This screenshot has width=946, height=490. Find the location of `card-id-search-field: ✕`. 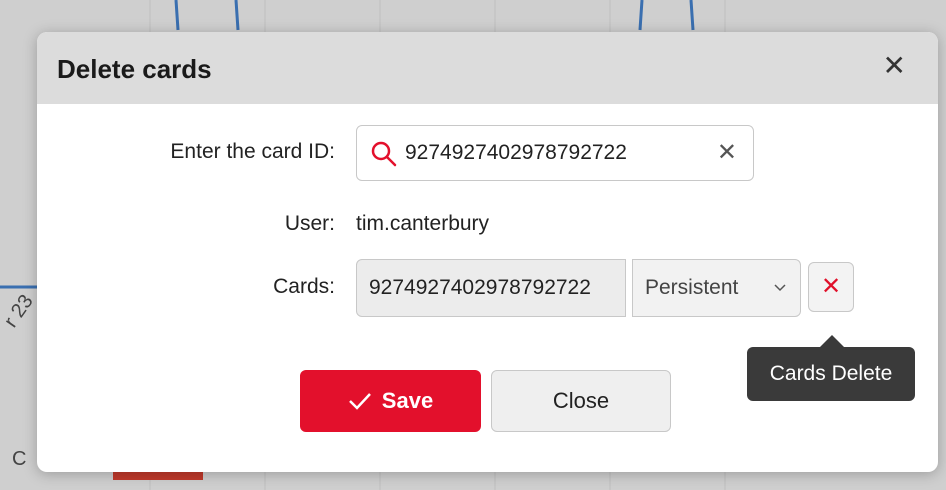

card-id-search-field: ✕ is located at coordinates (555, 153).